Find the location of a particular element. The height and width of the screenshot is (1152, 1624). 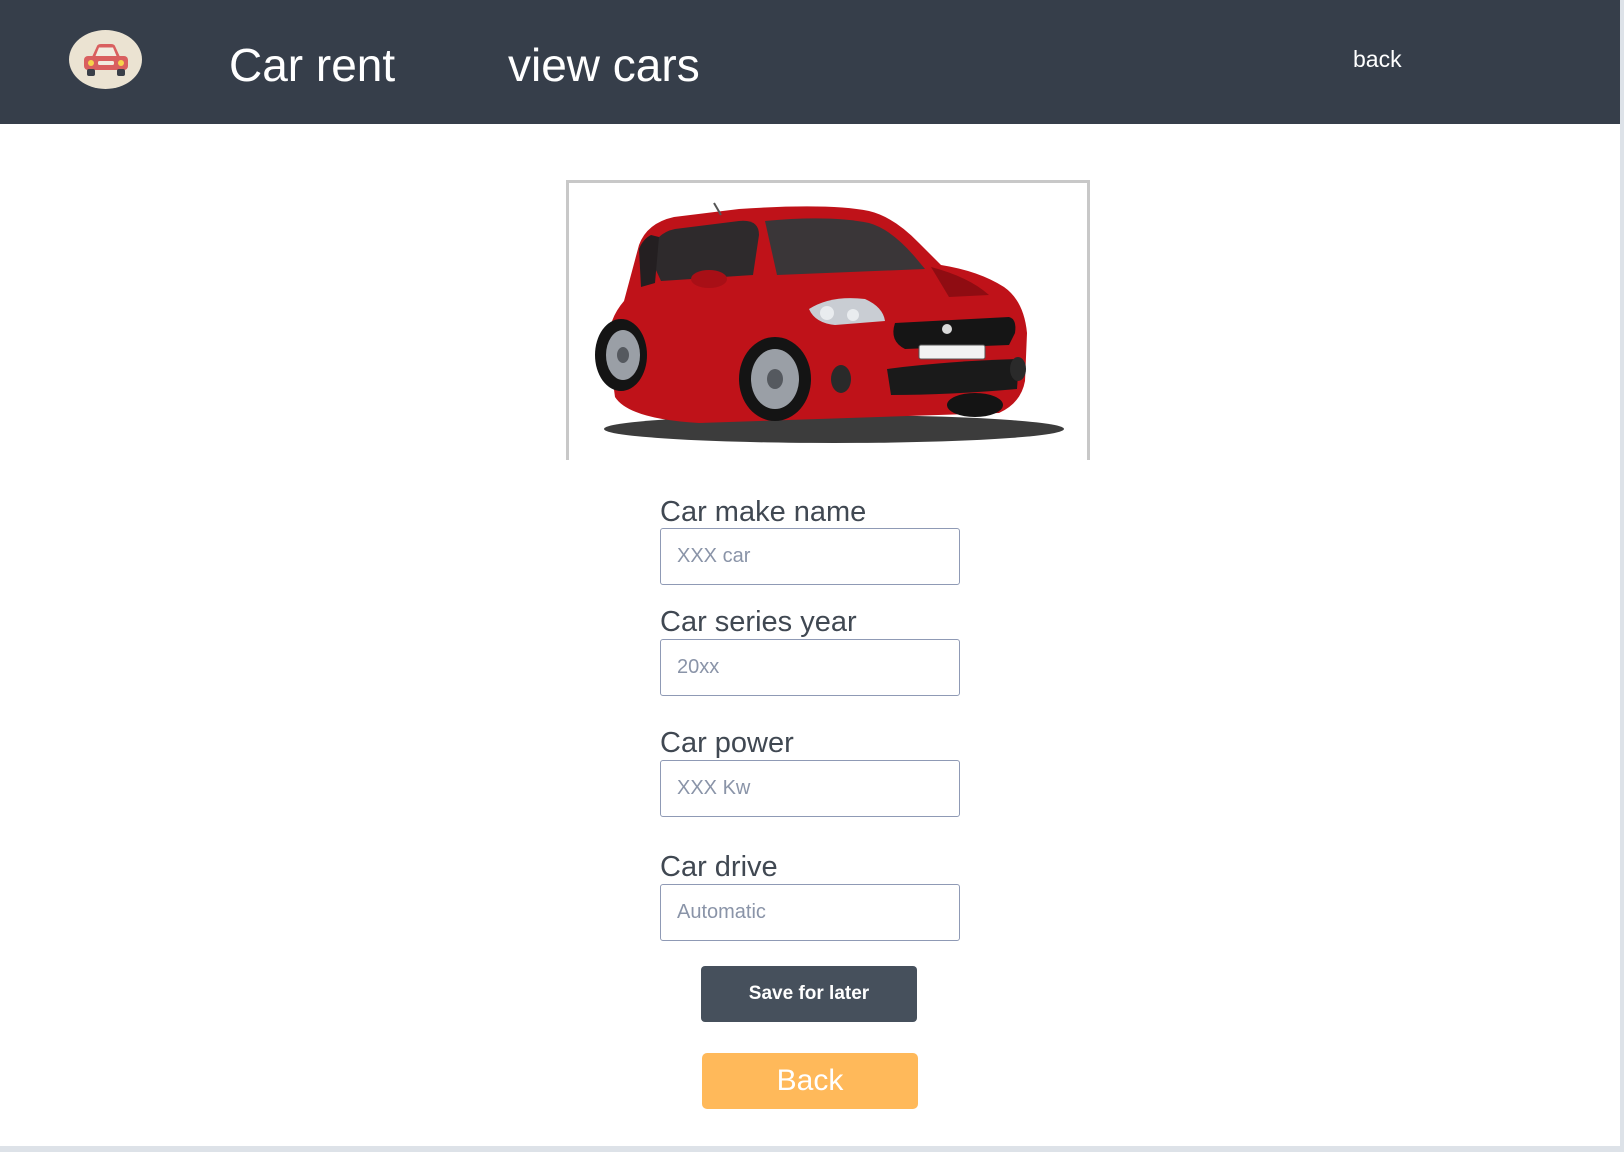

red-hatchback-image is located at coordinates (829, 322).